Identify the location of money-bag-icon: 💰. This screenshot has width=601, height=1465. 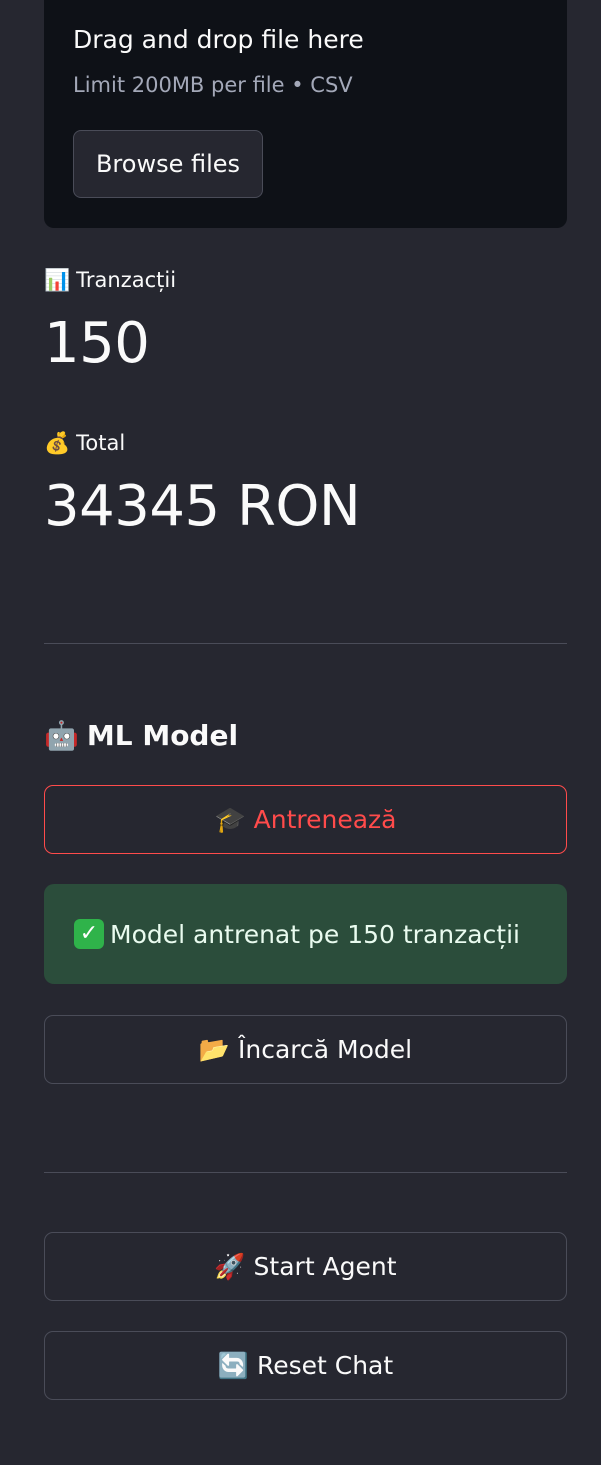
(57, 442).